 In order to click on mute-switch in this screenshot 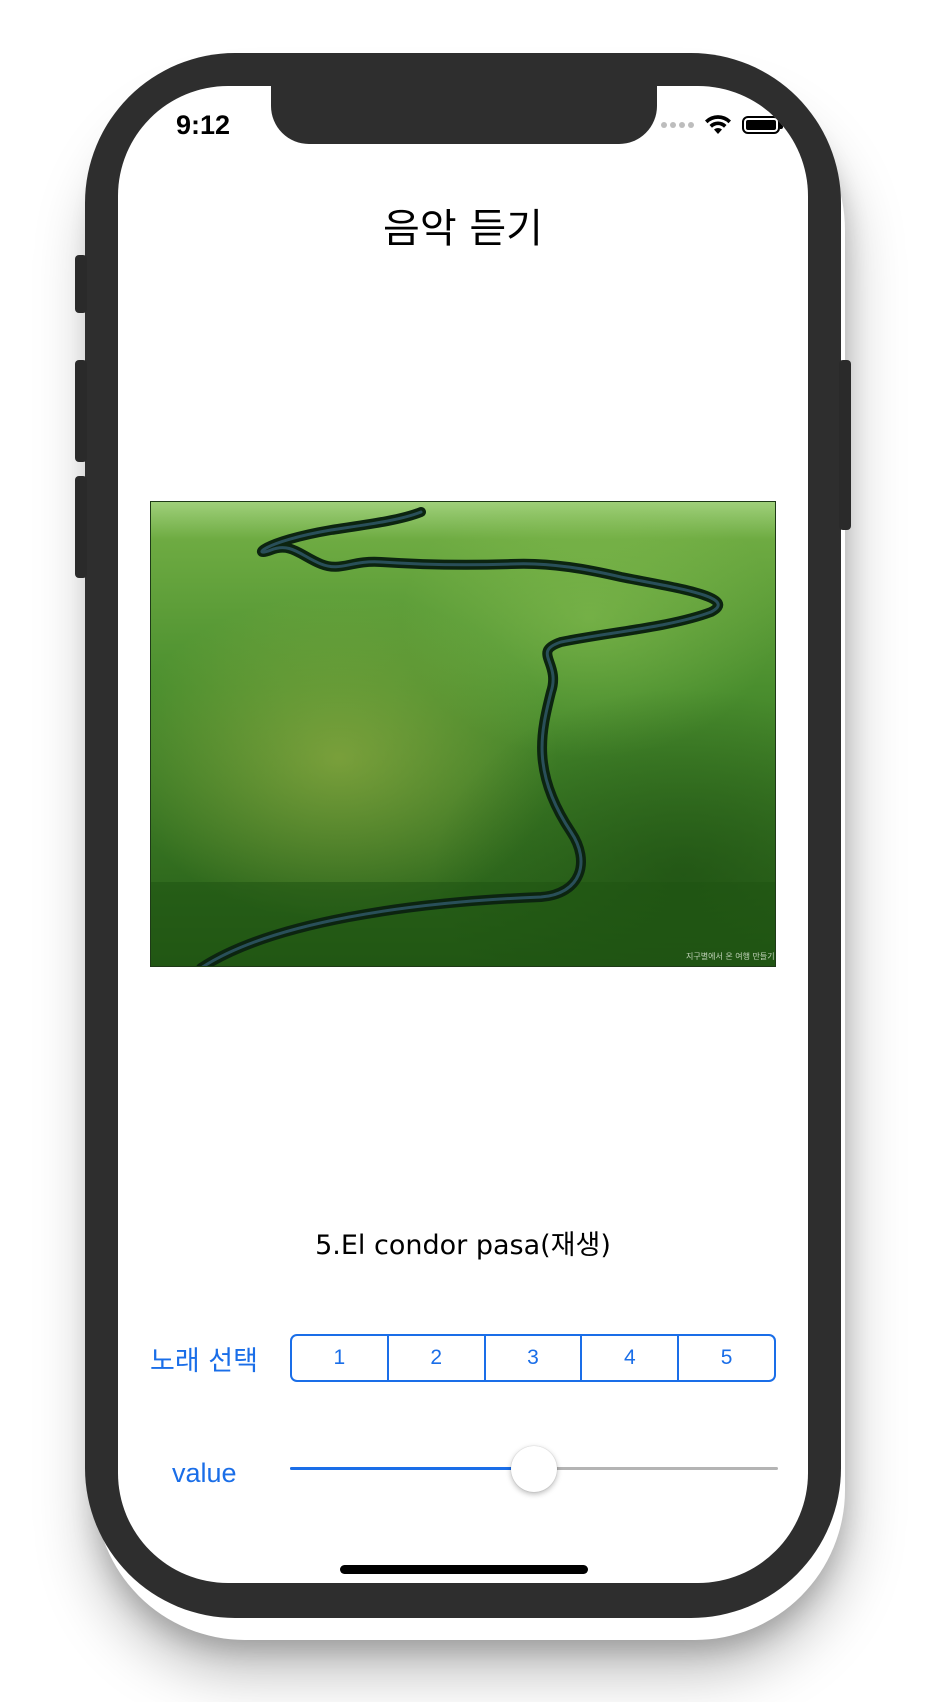, I will do `click(81, 284)`.